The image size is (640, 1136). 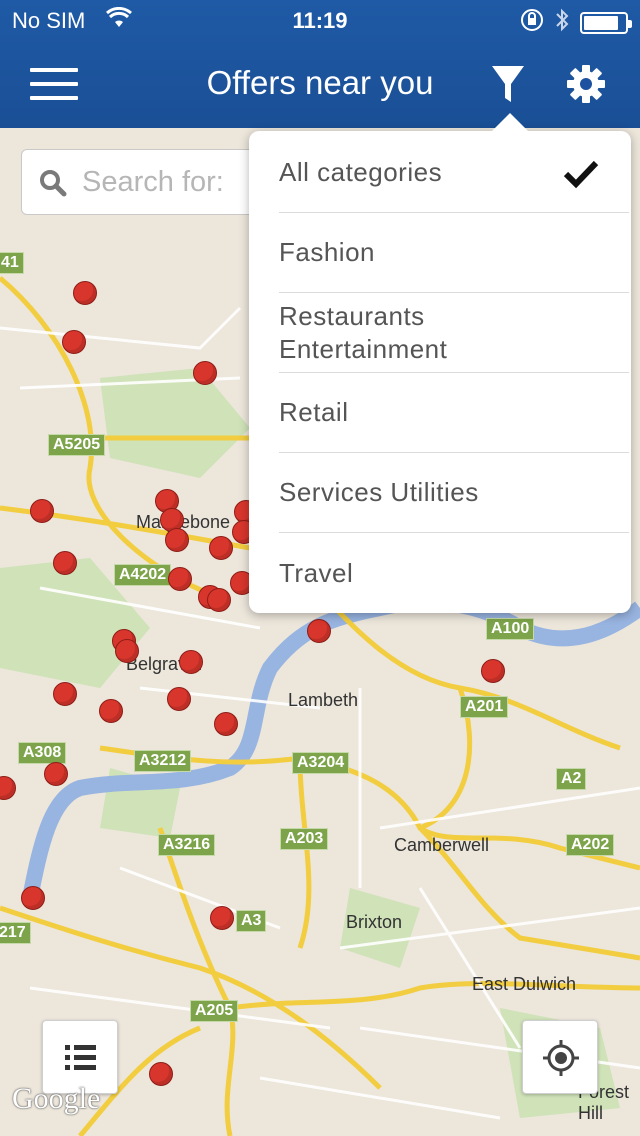 What do you see at coordinates (571, 779) in the screenshot?
I see `road-label: A2` at bounding box center [571, 779].